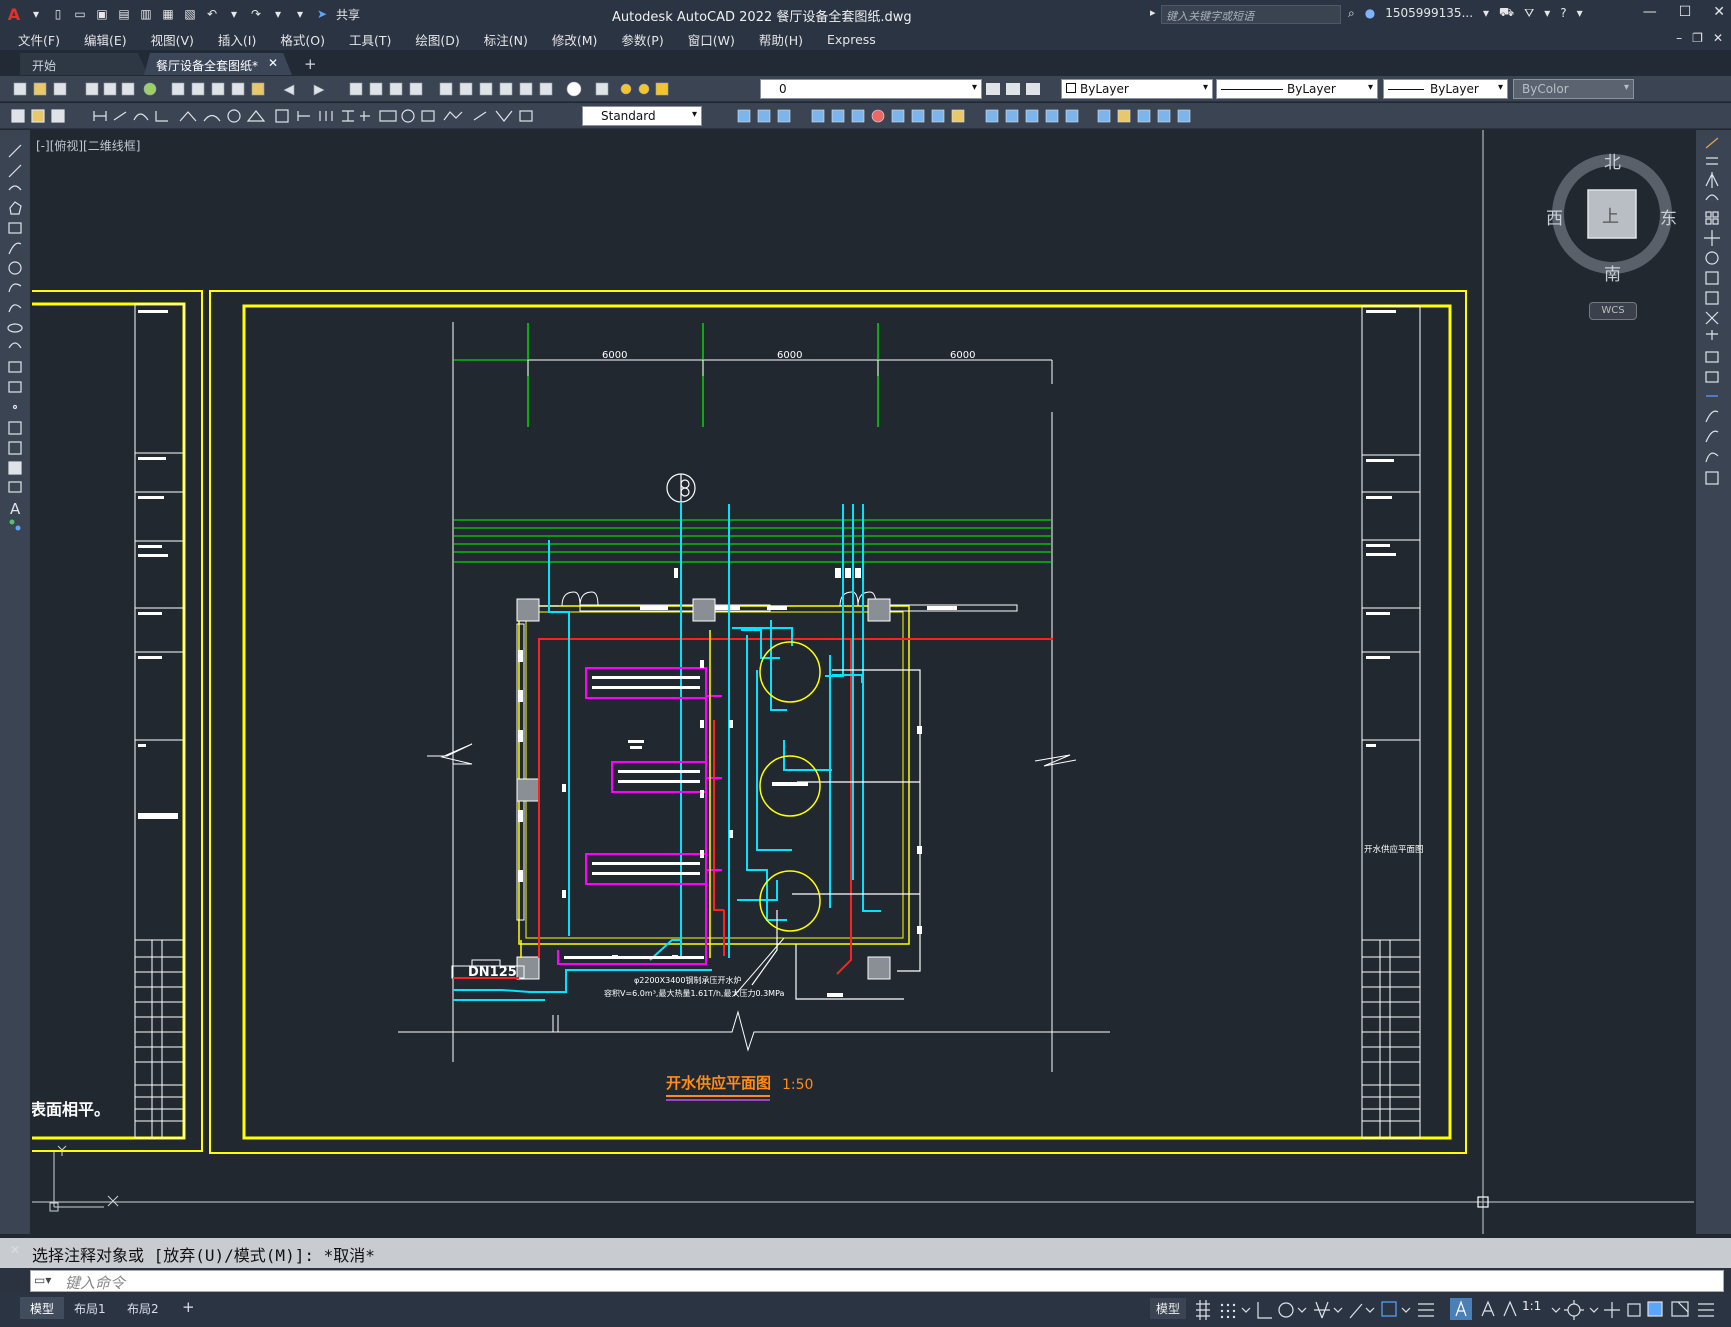 This screenshot has height=1327, width=1731. I want to click on menu-file: 文件(F), so click(39, 39).